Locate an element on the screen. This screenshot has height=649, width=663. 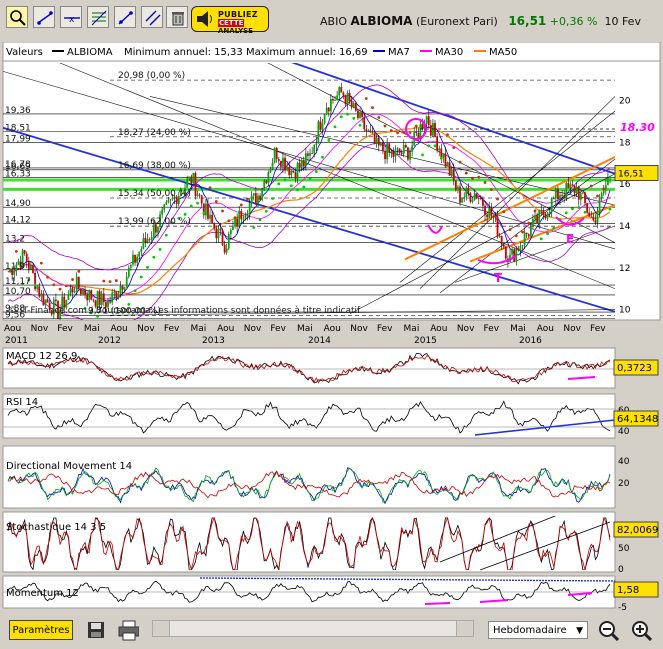
x-tick-22: Fev is located at coordinates (598, 329).